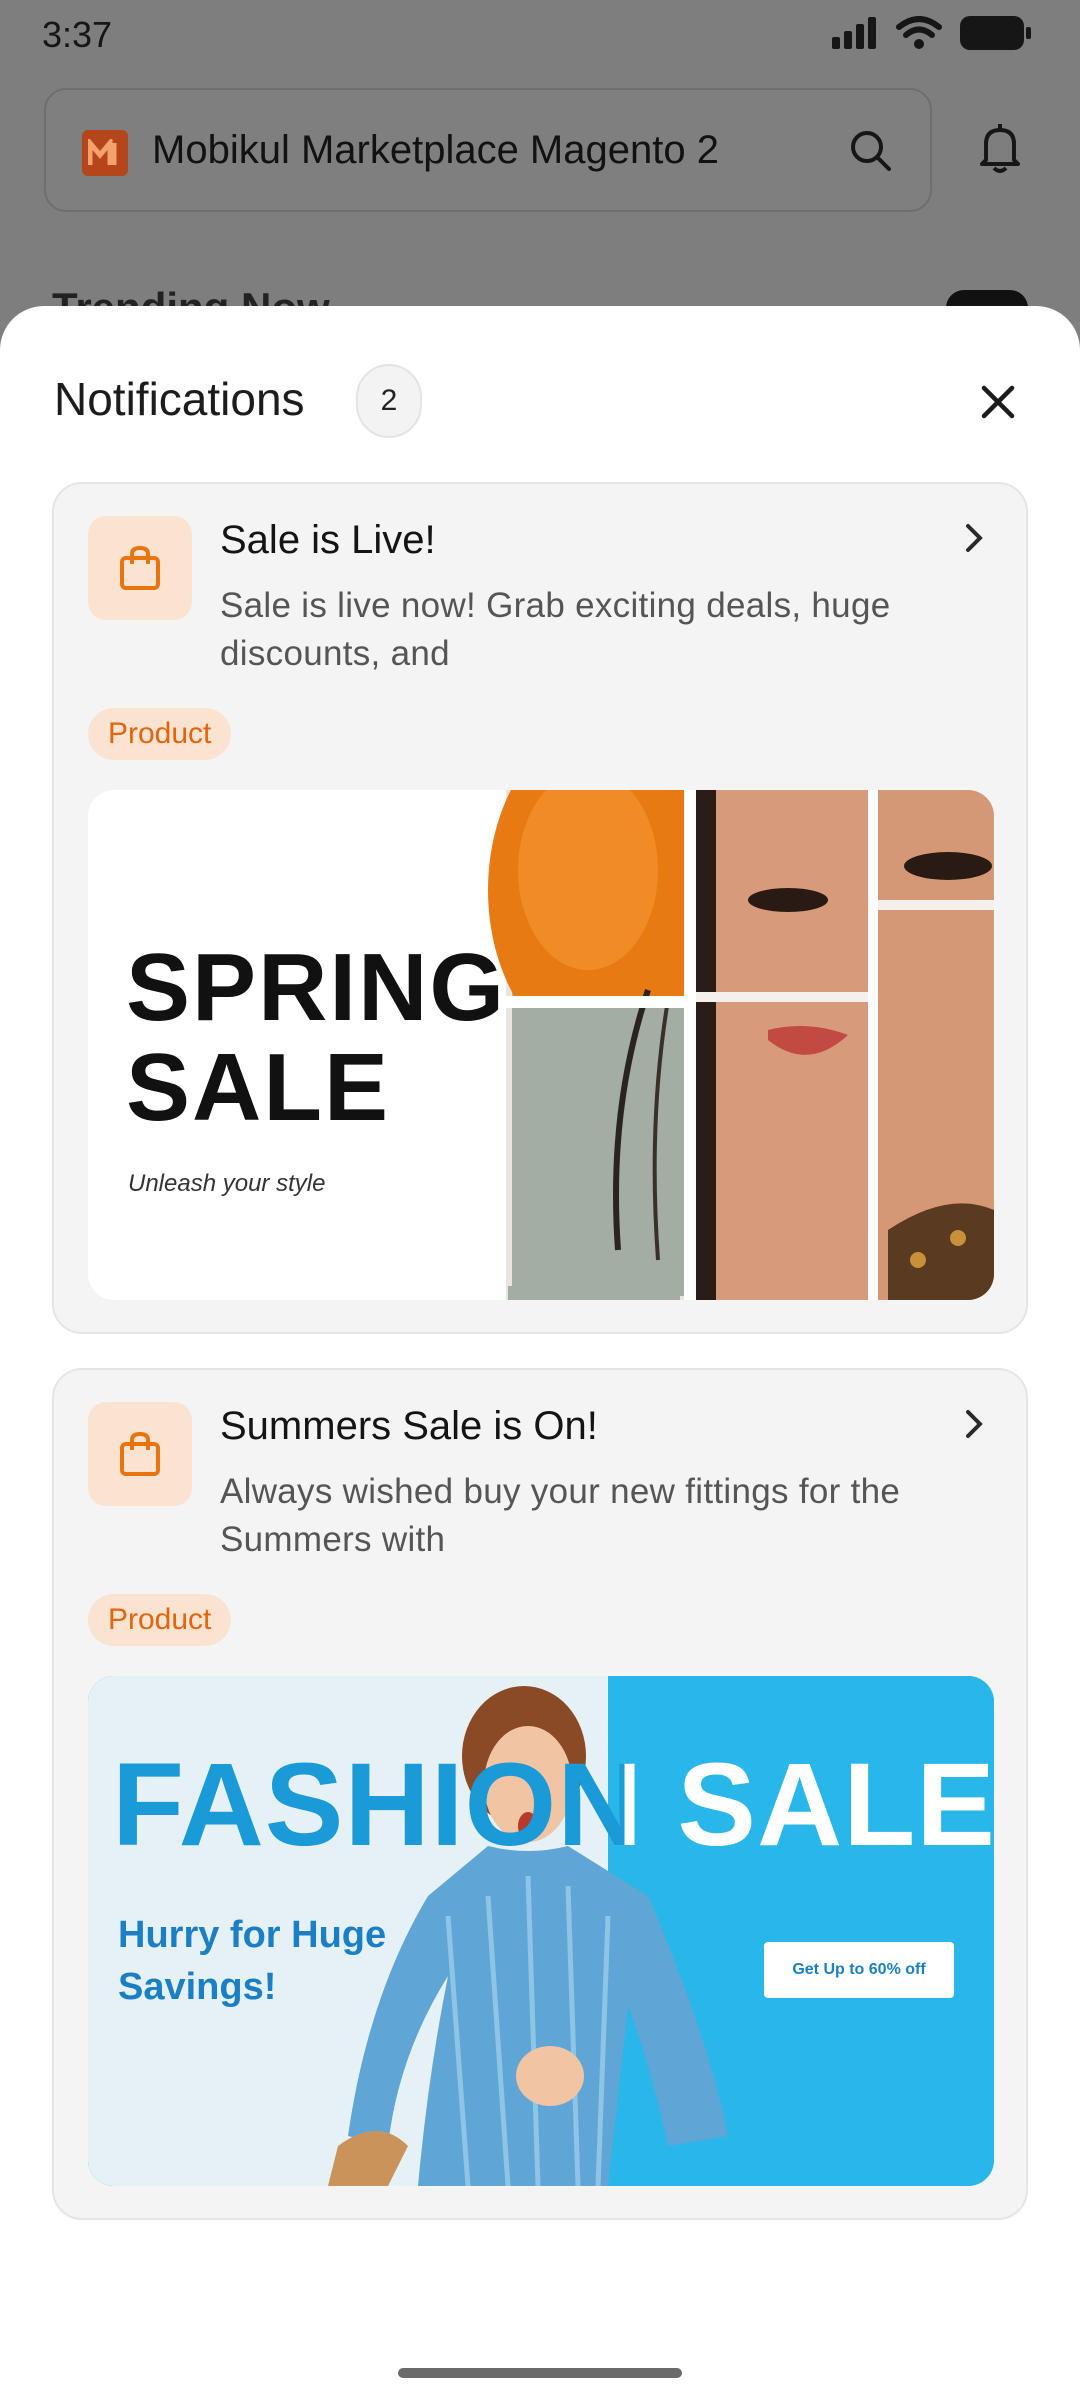 This screenshot has width=1080, height=2400. I want to click on banner-subline-1: Hurry for Huge, so click(252, 1935).